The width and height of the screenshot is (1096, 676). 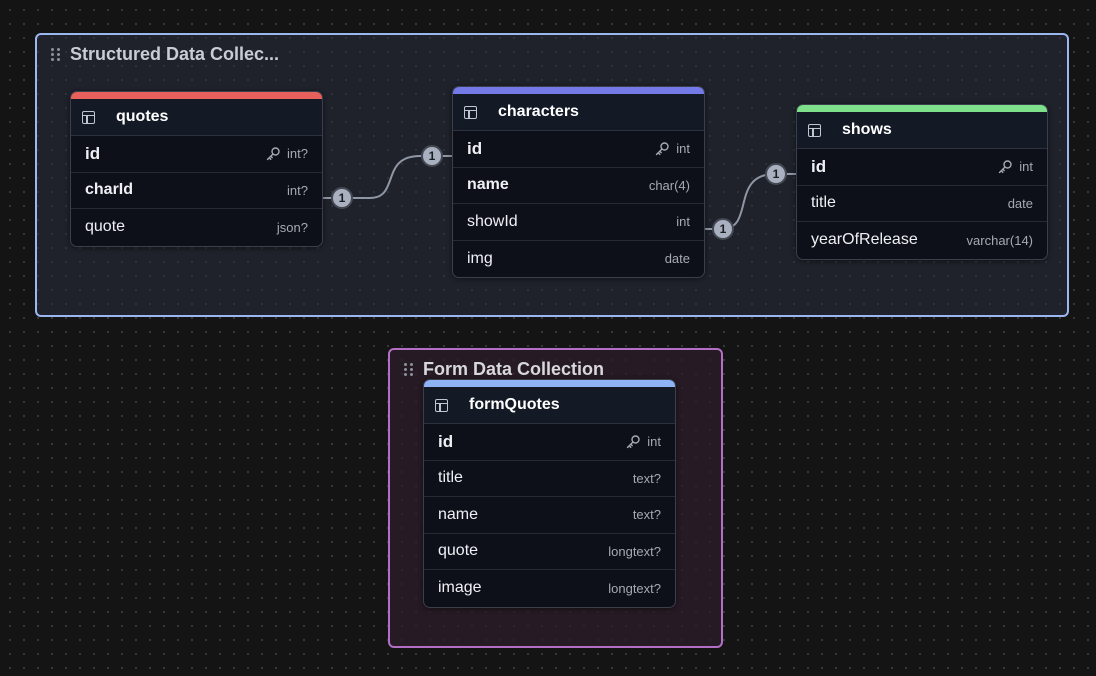 What do you see at coordinates (196, 227) in the screenshot?
I see `column-row: quote json?` at bounding box center [196, 227].